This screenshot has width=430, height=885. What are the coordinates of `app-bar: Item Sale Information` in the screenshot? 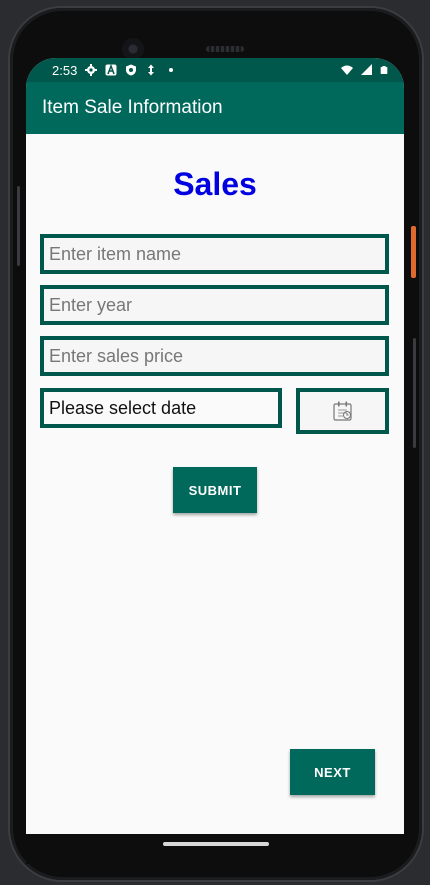 It's located at (215, 108).